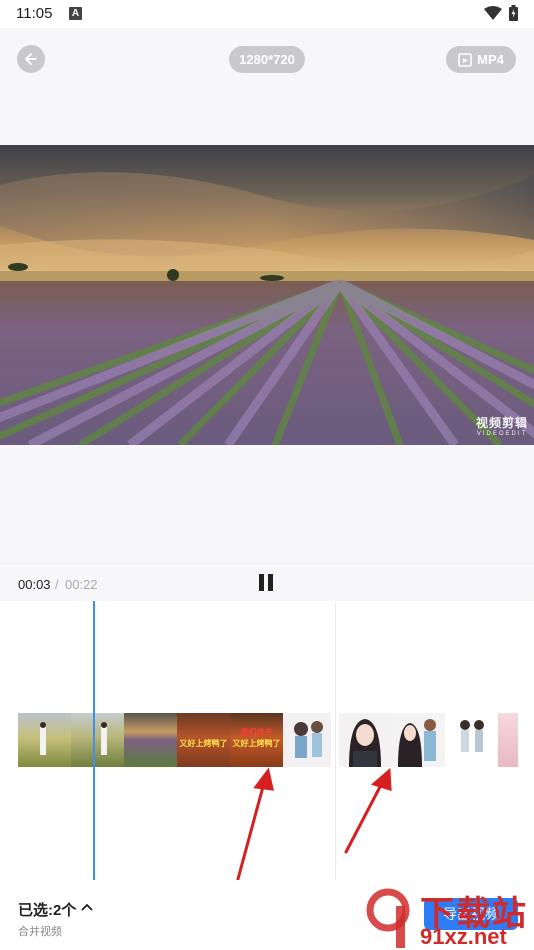 This screenshot has width=534, height=950. I want to click on clip-strip-1: 又好上烤鸭了 我们终于 又好上烤鸭了, so click(174, 740).